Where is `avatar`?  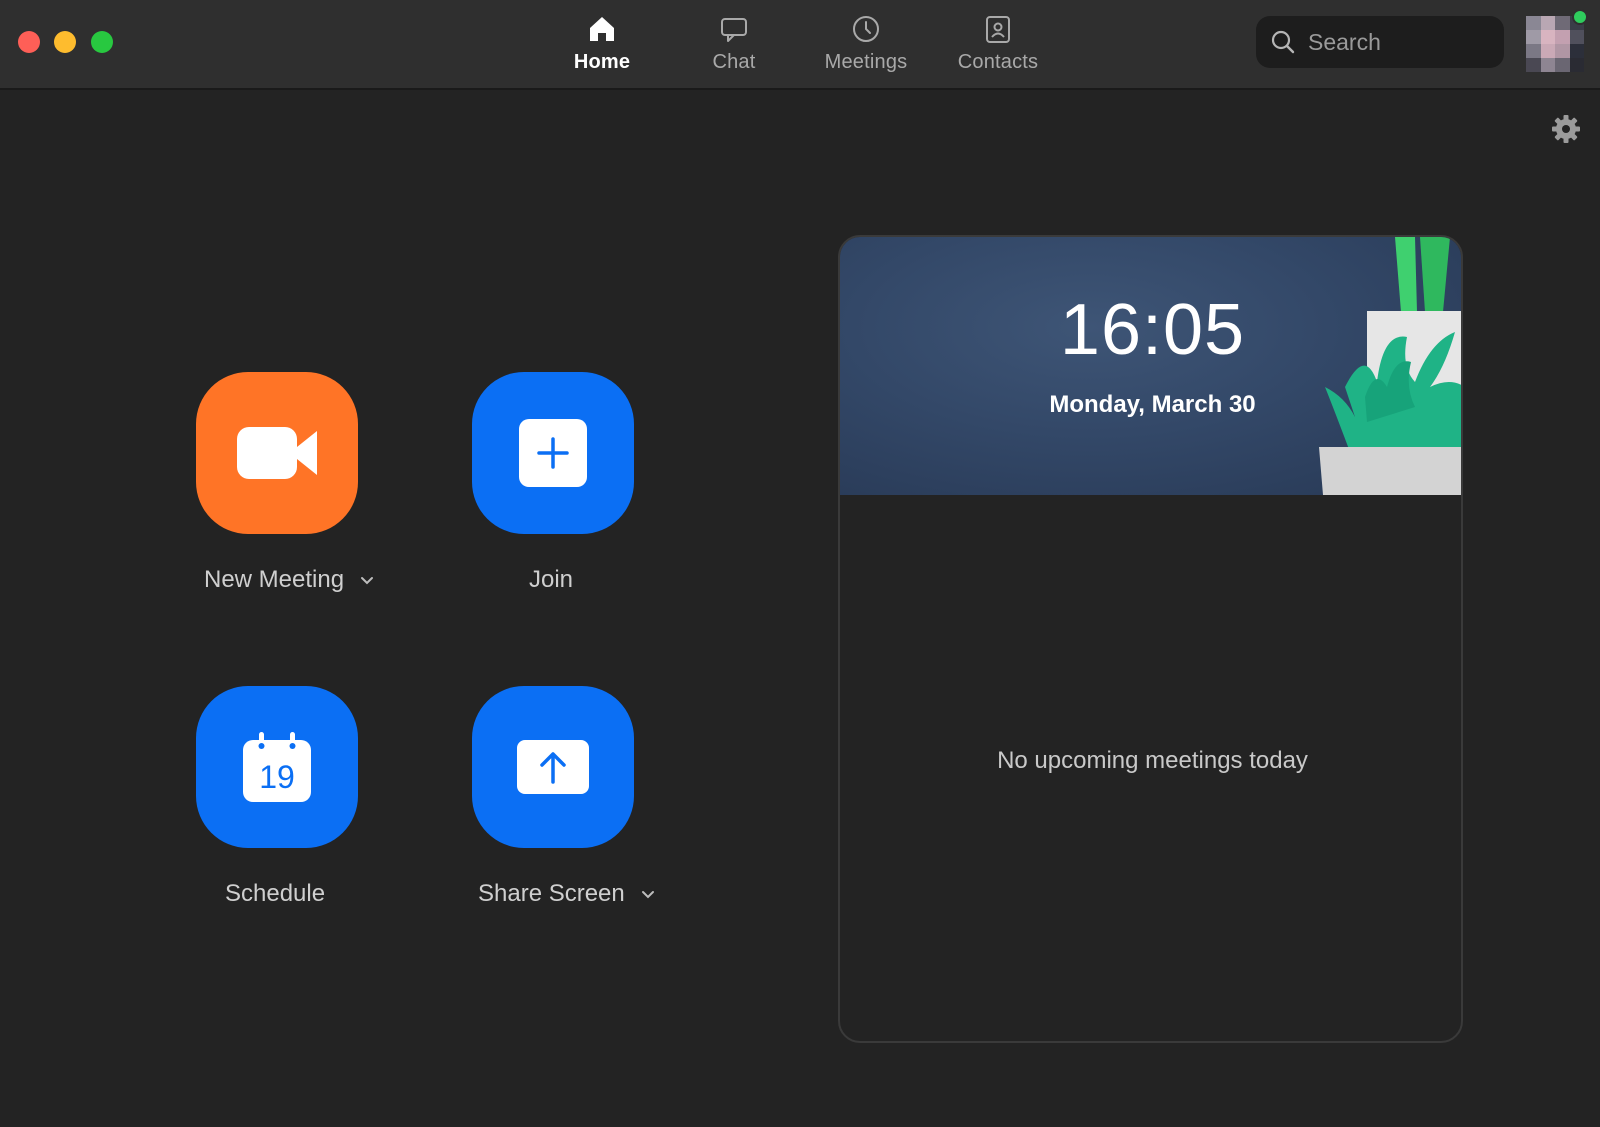
avatar is located at coordinates (1555, 44).